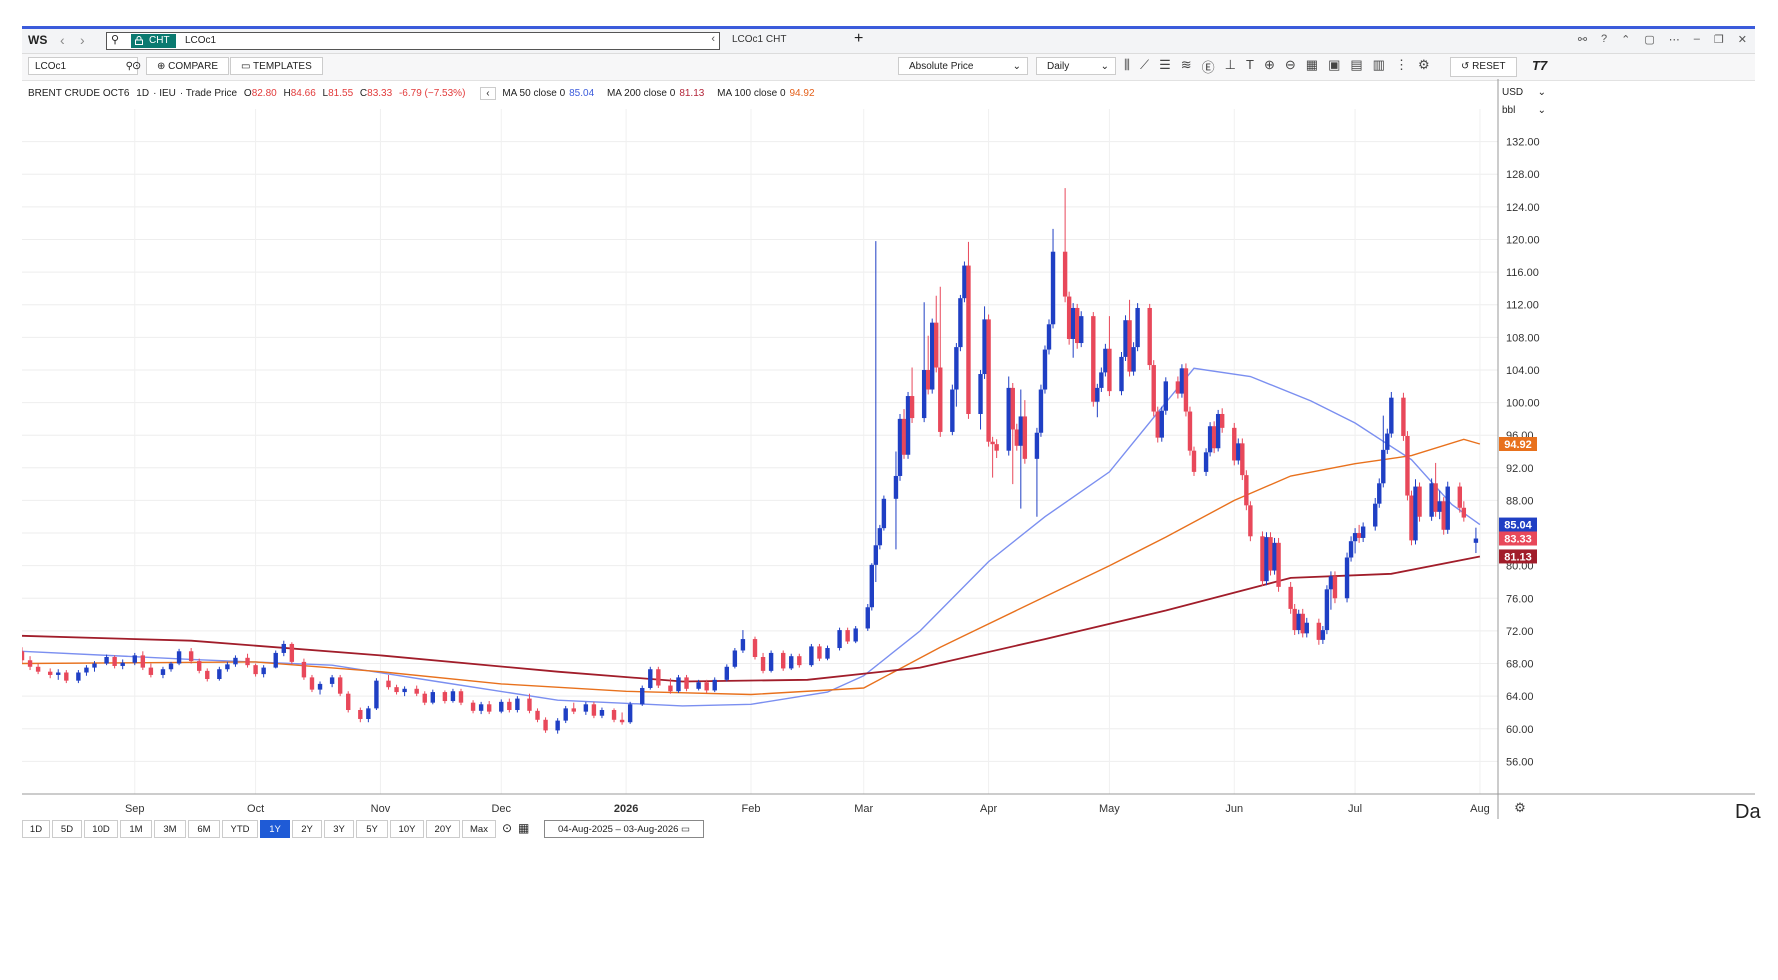 The width and height of the screenshot is (1778, 980). What do you see at coordinates (686, 829) in the screenshot?
I see `calendar-icon: ▭` at bounding box center [686, 829].